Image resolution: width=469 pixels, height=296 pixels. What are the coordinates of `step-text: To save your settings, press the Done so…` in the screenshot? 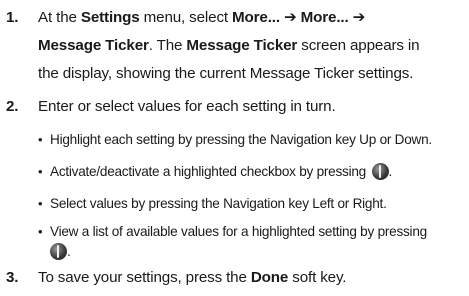 It's located at (252, 278).